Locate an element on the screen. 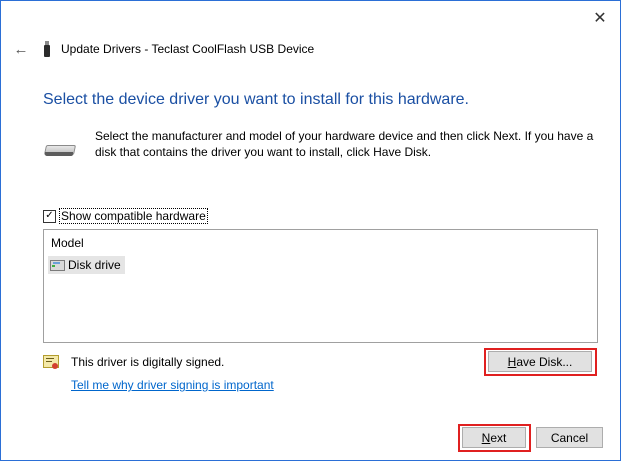 This screenshot has height=461, width=621. next-label-rest: ext is located at coordinates (498, 437).